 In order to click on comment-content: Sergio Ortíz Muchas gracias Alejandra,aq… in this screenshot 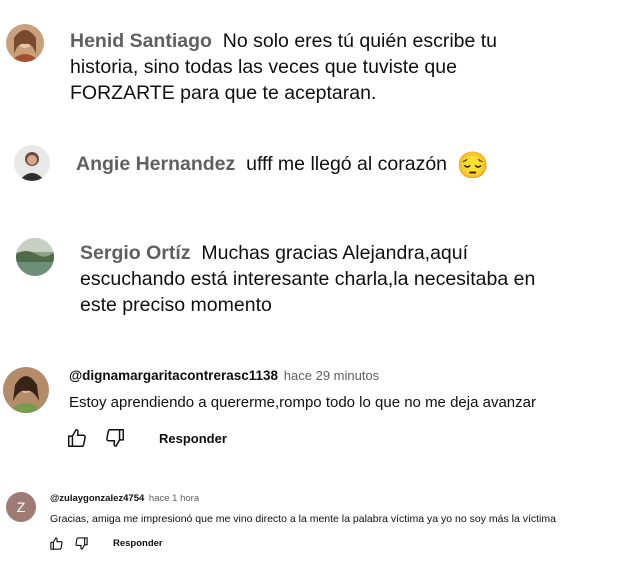, I will do `click(325, 279)`.